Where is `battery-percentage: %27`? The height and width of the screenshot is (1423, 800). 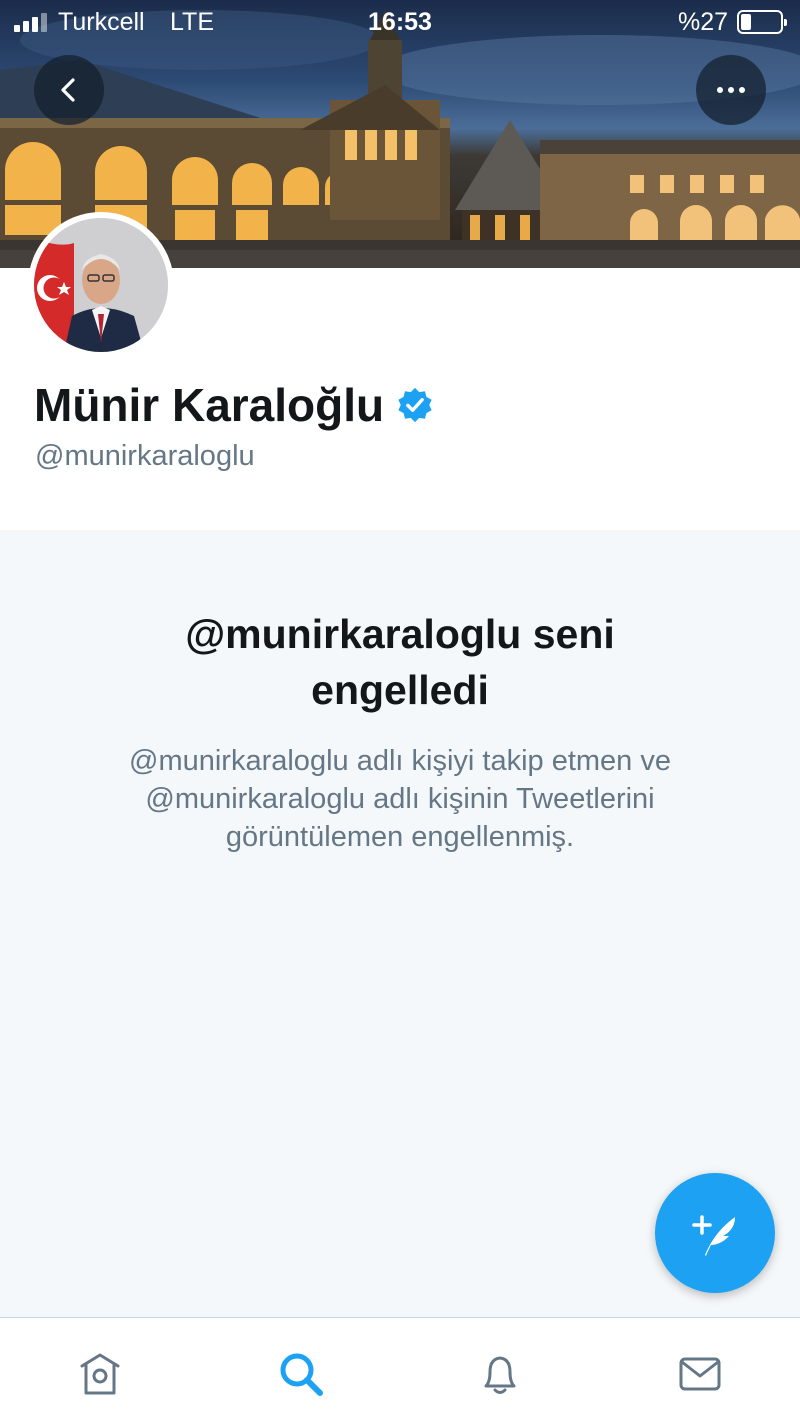
battery-percentage: %27 is located at coordinates (703, 22).